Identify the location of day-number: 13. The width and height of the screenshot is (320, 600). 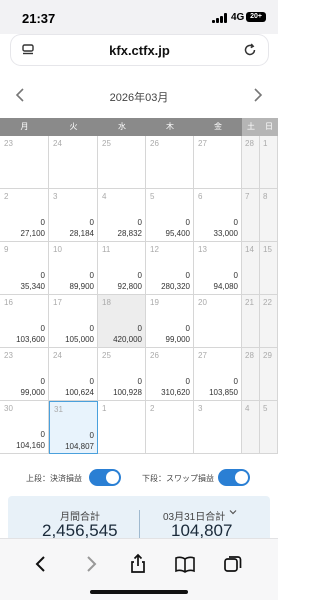
(202, 249).